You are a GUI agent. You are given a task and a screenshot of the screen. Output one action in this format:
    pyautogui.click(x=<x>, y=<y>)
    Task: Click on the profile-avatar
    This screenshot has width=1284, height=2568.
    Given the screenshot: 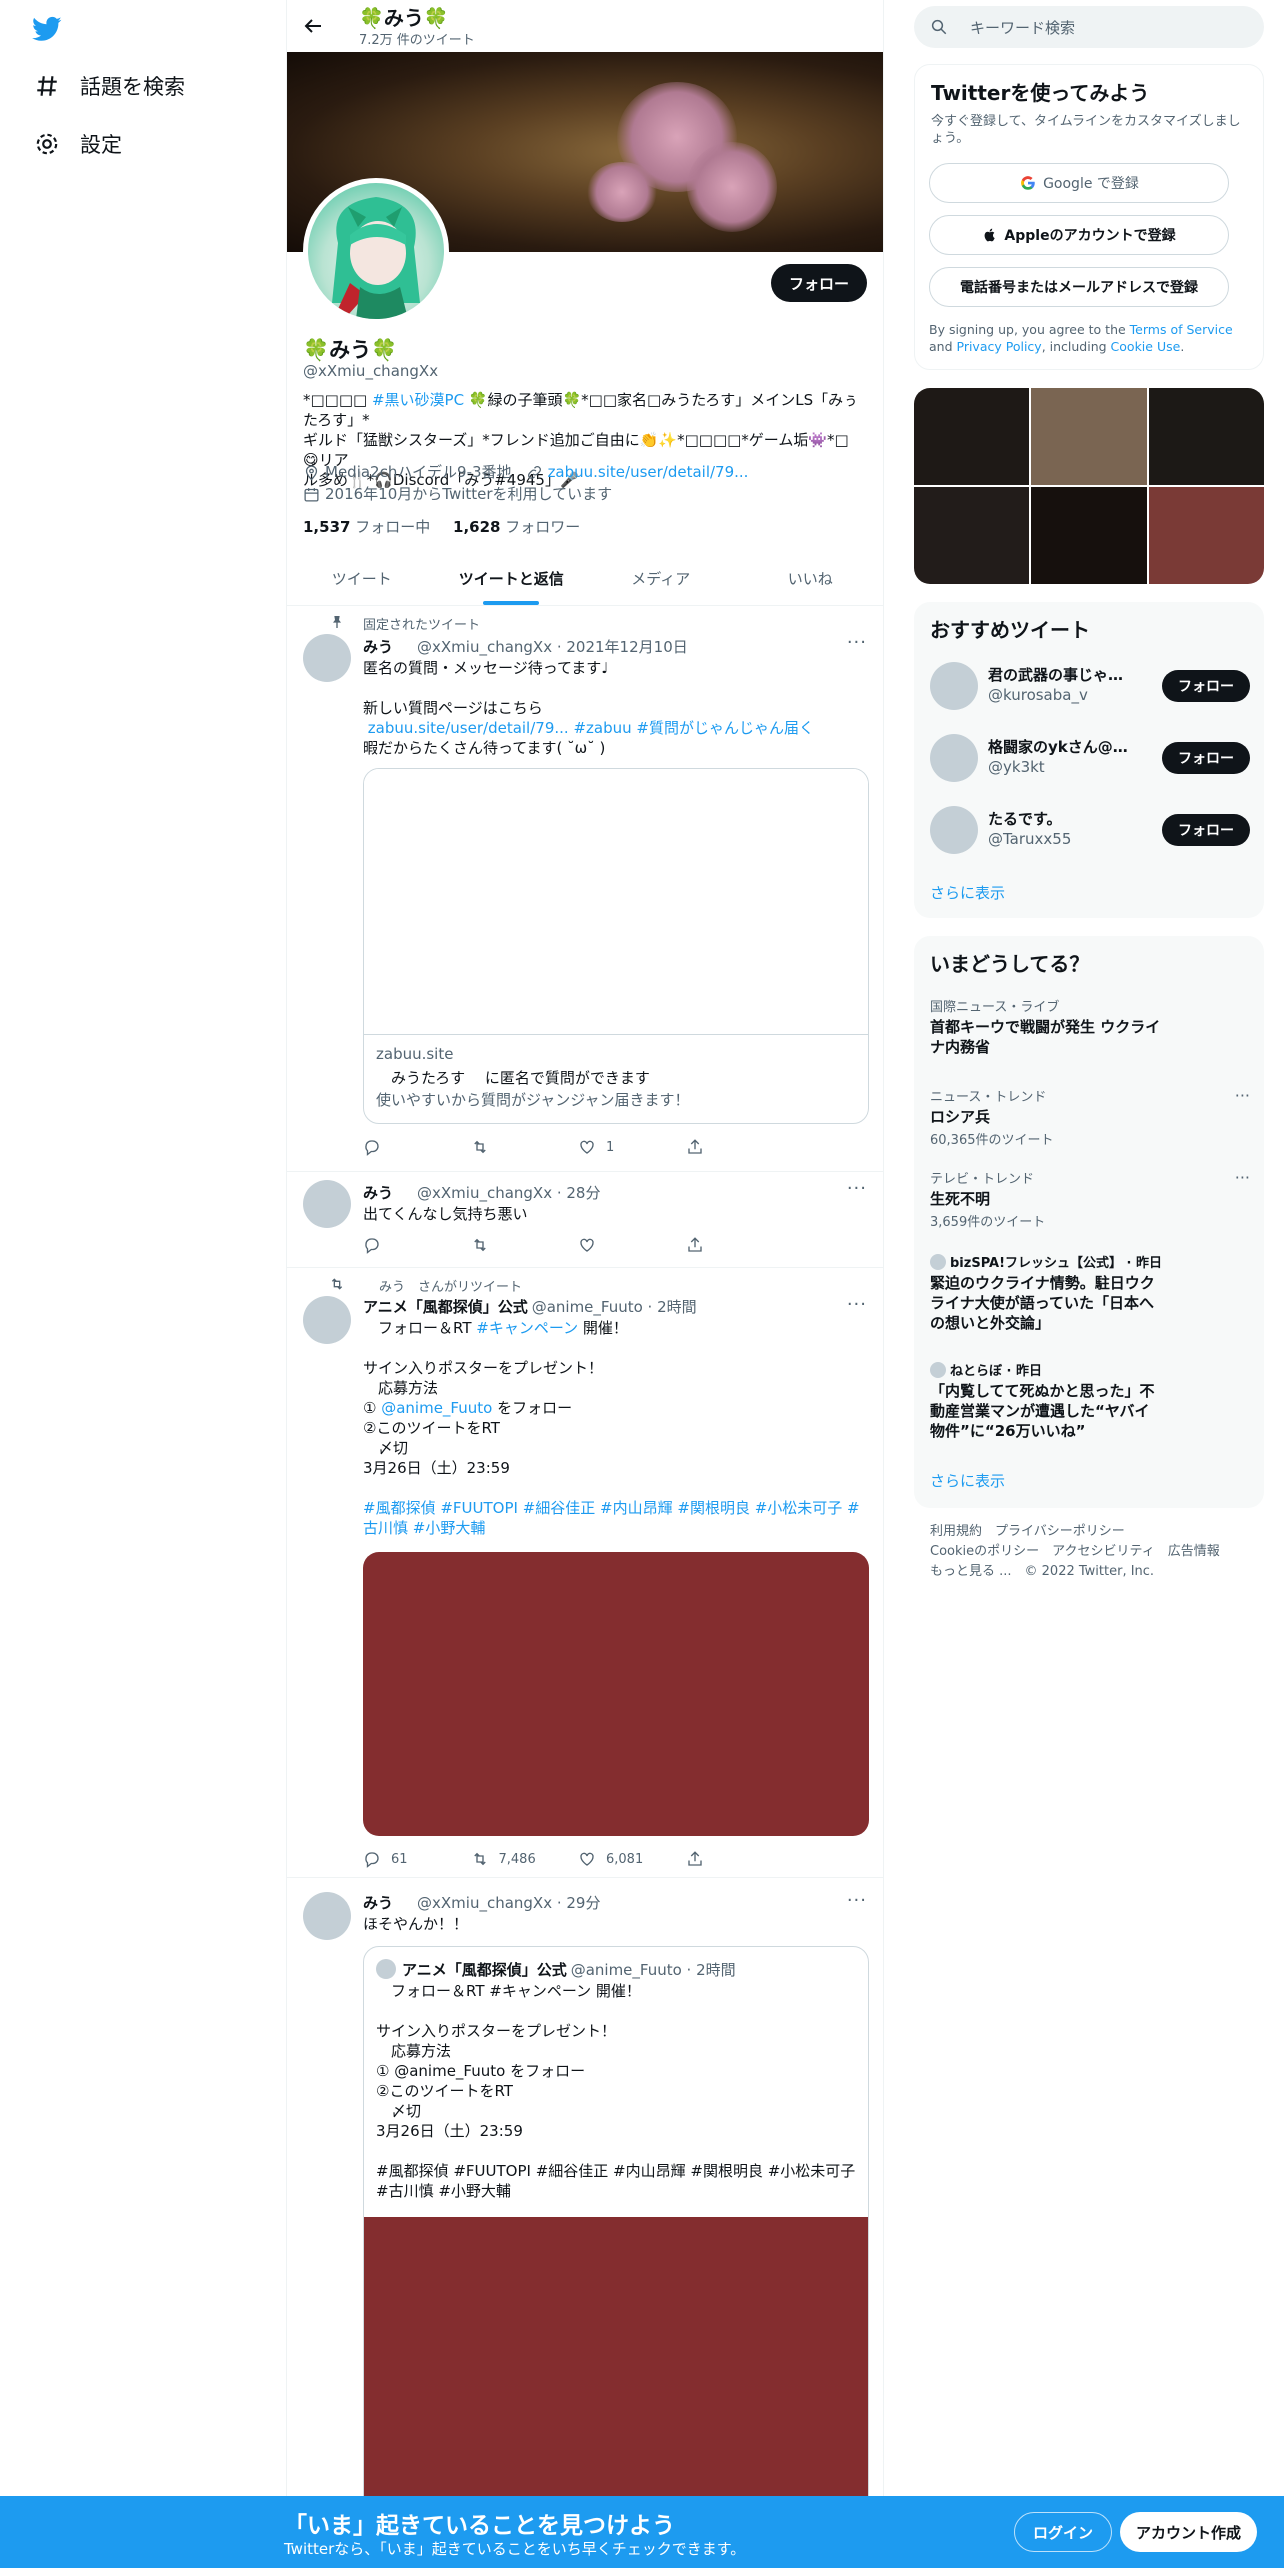 What is the action you would take?
    pyautogui.click(x=376, y=251)
    